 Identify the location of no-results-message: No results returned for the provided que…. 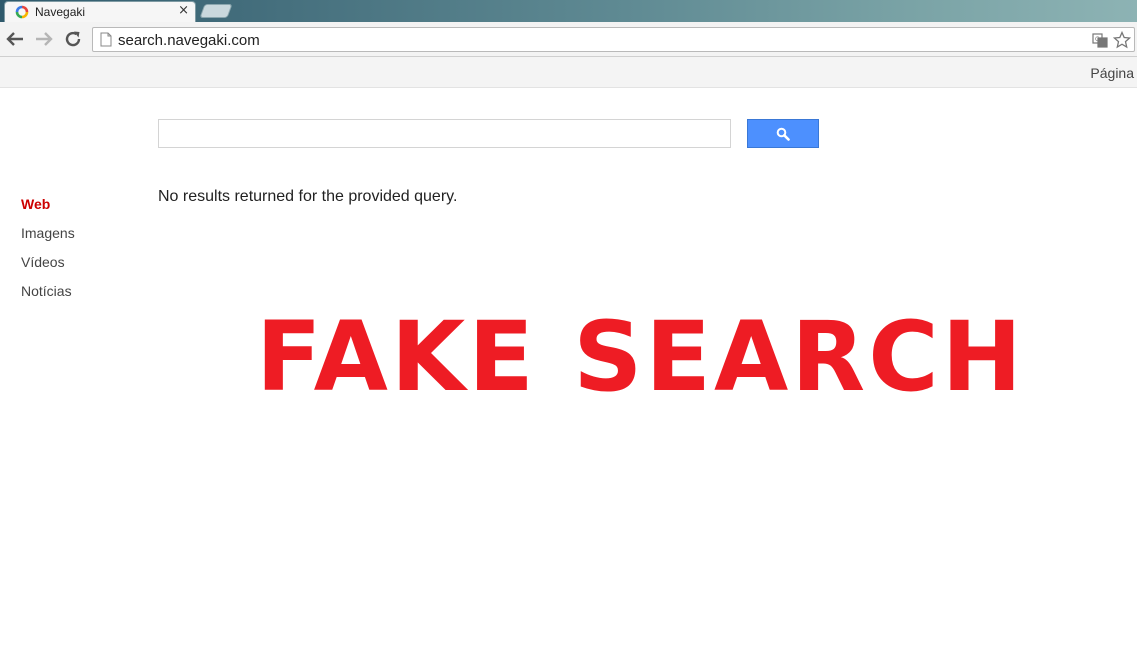
(308, 196).